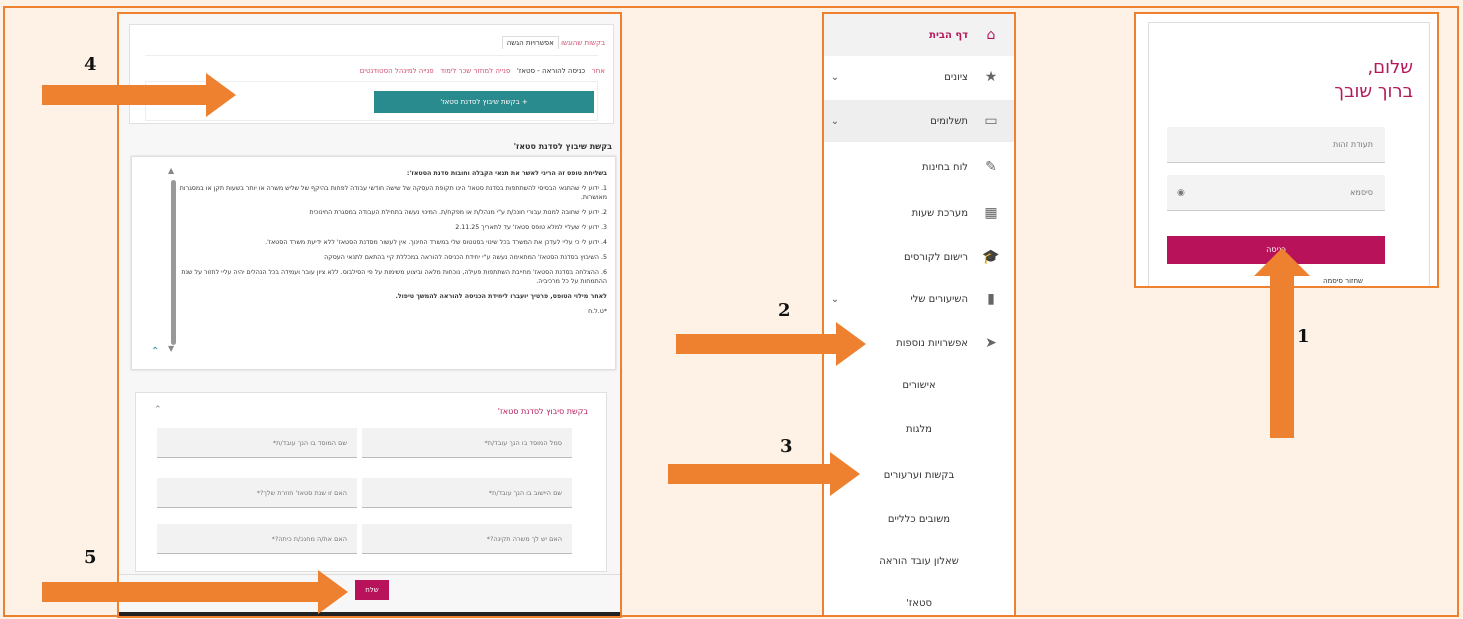 The height and width of the screenshot is (619, 1463). I want to click on sidebar-subitem-scholarships: מלגות, so click(919, 429).